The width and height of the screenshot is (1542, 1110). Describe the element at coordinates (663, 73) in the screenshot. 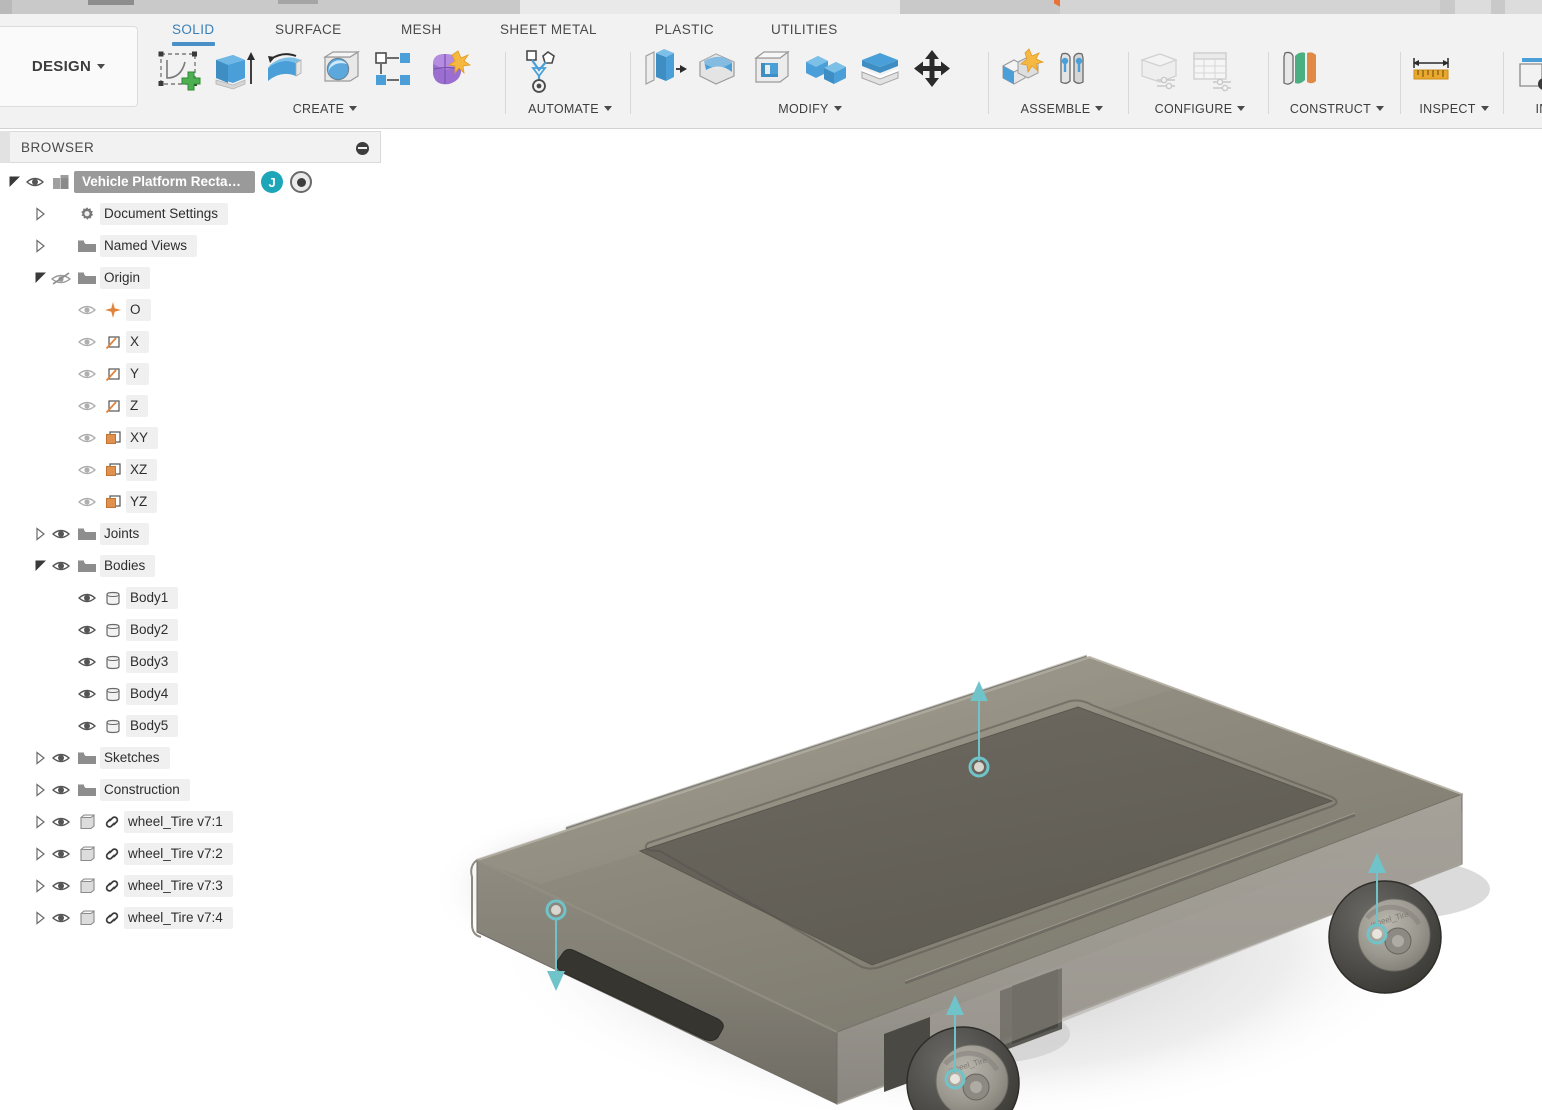

I see `press-pull-icon` at that location.